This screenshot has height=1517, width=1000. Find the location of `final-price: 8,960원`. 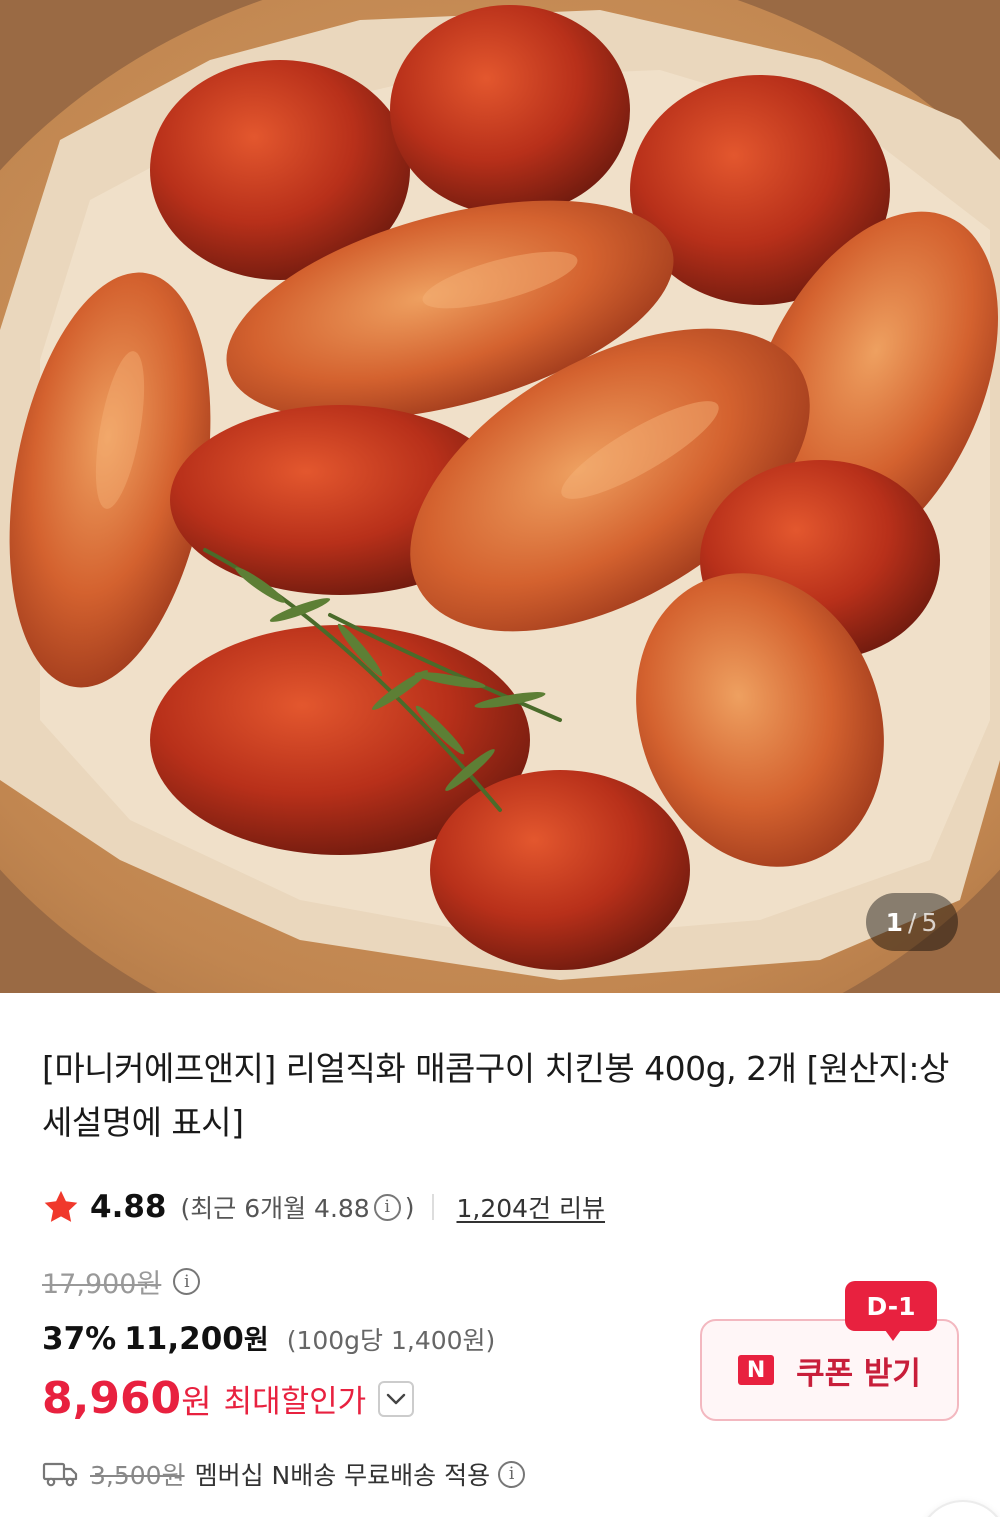

final-price: 8,960원 is located at coordinates (127, 1398).